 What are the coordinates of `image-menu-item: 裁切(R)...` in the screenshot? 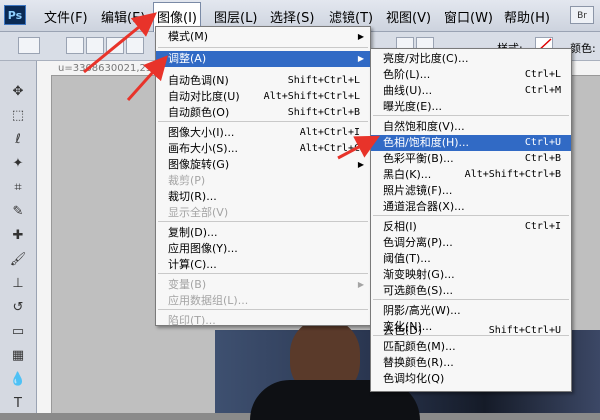 It's located at (263, 197).